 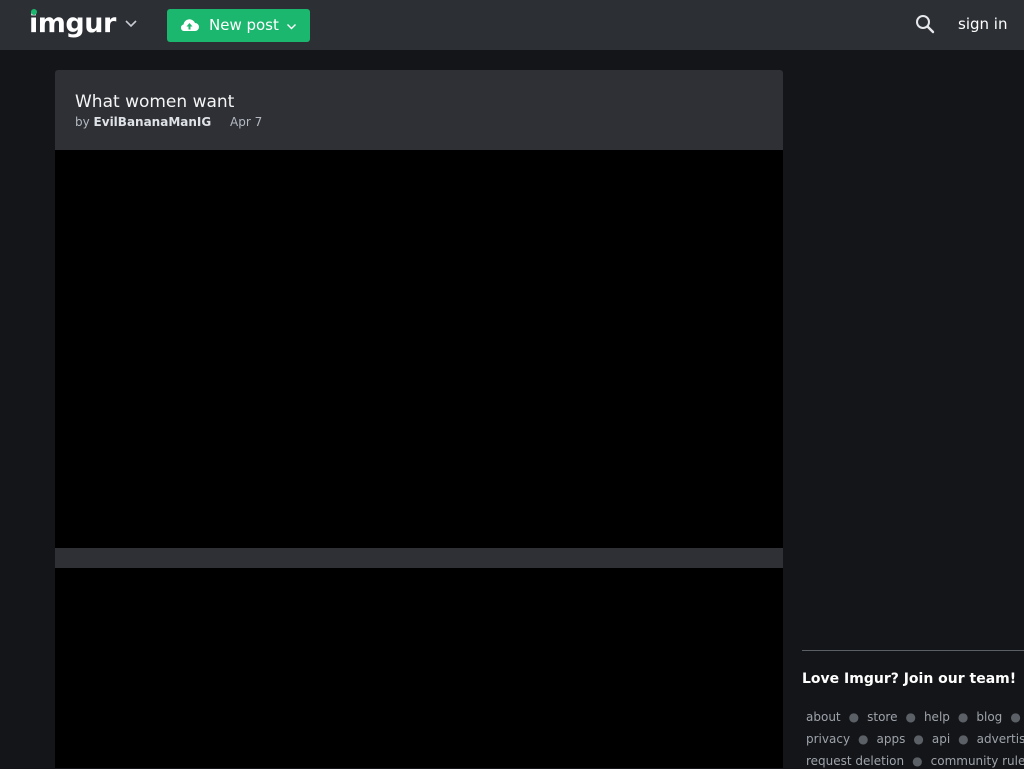 What do you see at coordinates (882, 717) in the screenshot?
I see `footer-link-store: store` at bounding box center [882, 717].